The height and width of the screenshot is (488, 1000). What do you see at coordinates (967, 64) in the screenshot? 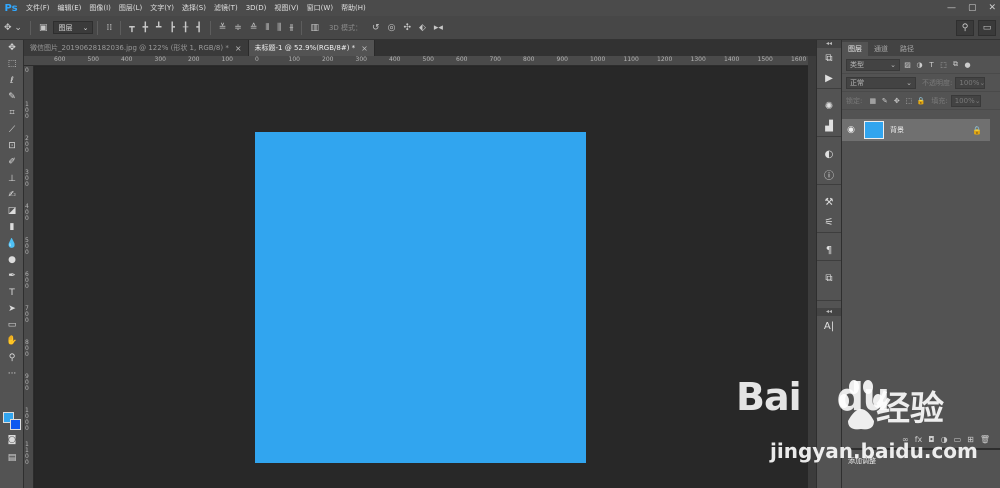
I see `filter-toggle-icon: ●` at bounding box center [967, 64].